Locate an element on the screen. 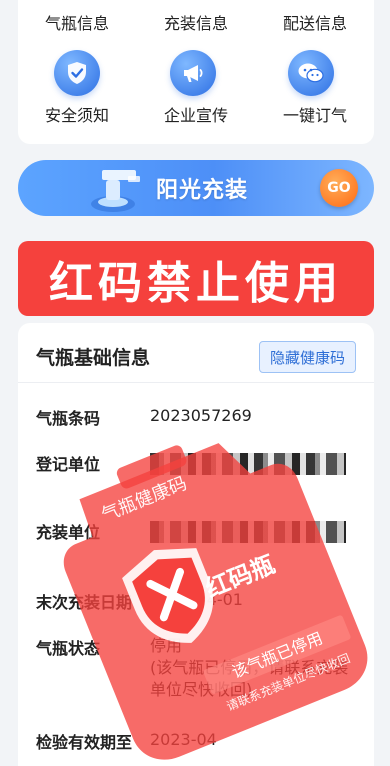 This screenshot has height=766, width=390. row-label-status: 气瓶状态 is located at coordinates (68, 648).